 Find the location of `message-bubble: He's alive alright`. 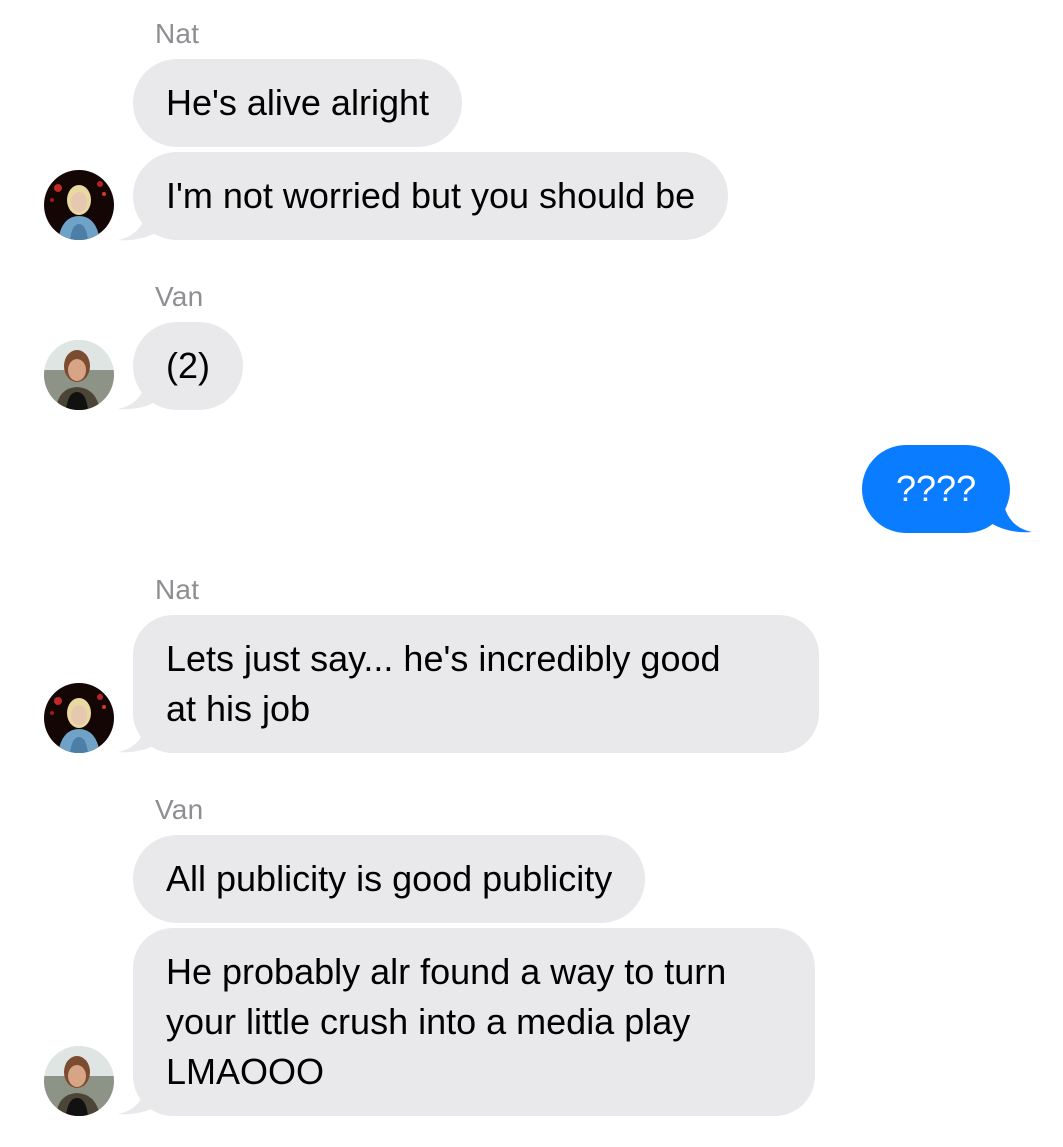

message-bubble: He's alive alright is located at coordinates (297, 103).